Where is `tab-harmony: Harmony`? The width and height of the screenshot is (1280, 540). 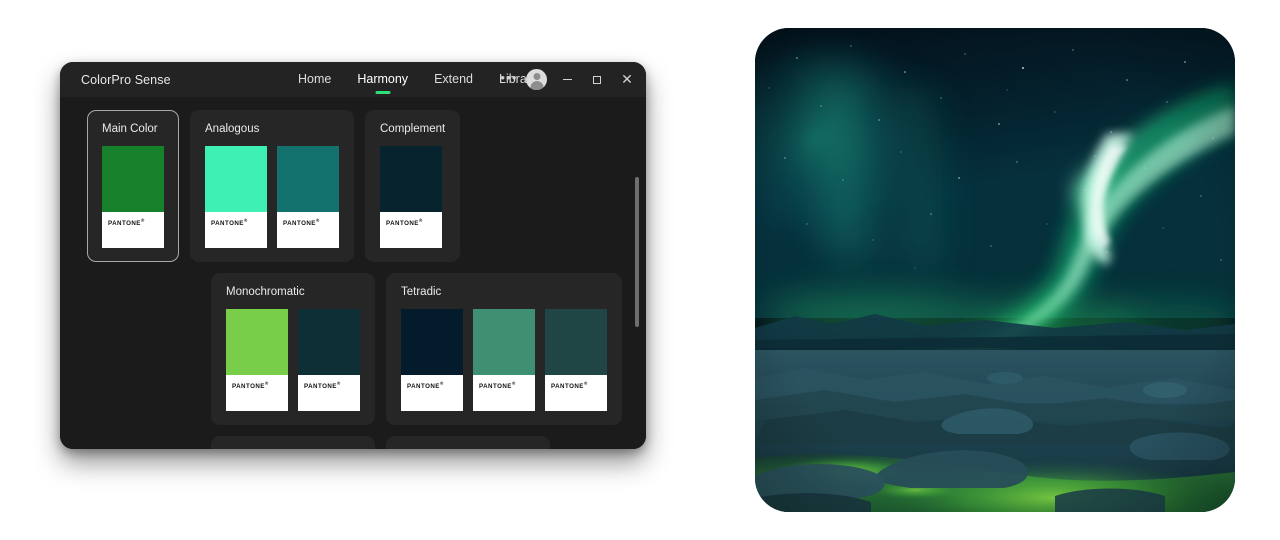
tab-harmony: Harmony is located at coordinates (382, 79).